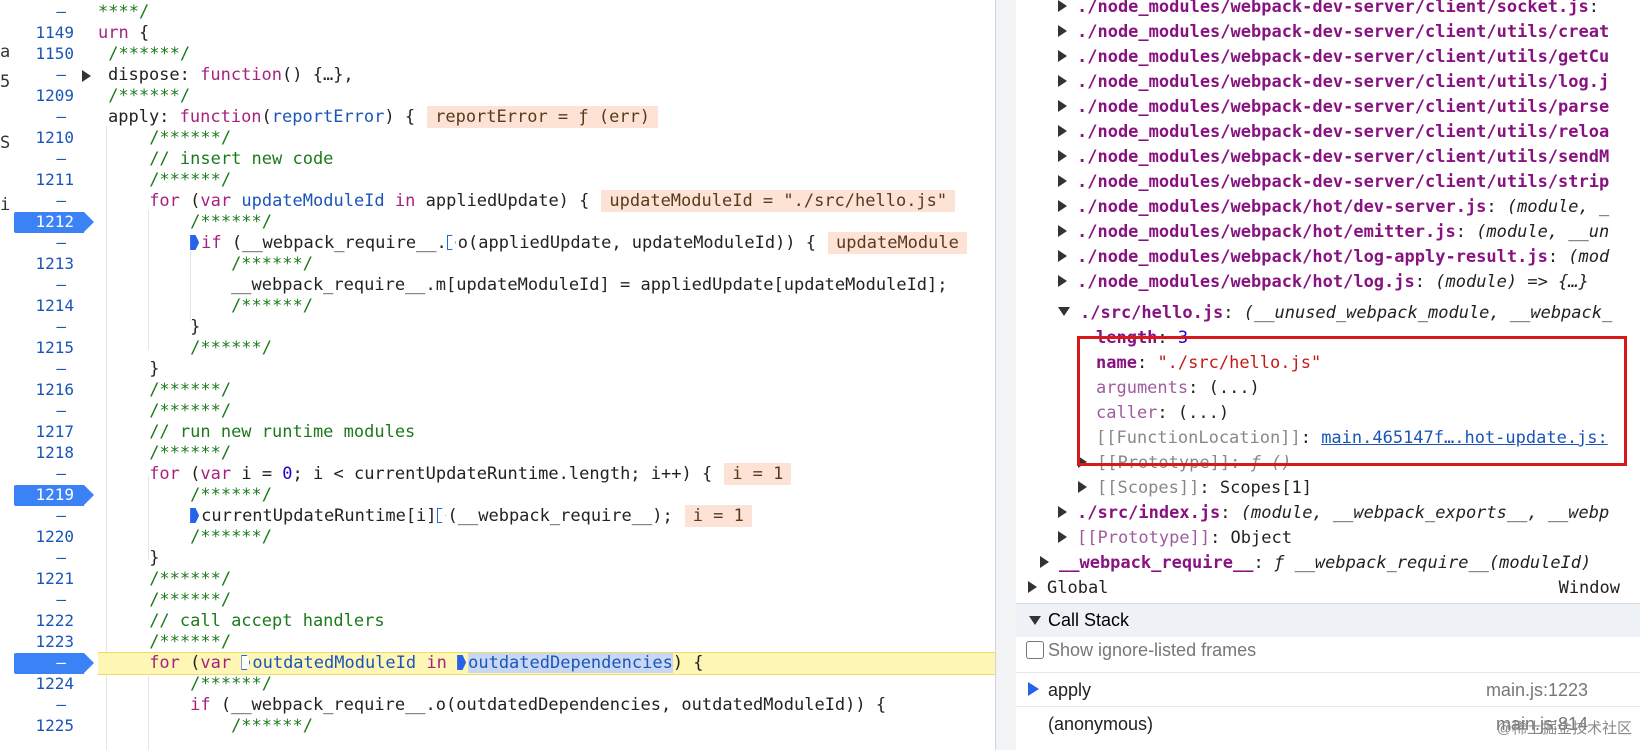 The width and height of the screenshot is (1640, 750). What do you see at coordinates (49, 537) in the screenshot?
I see `line-number: 1220` at bounding box center [49, 537].